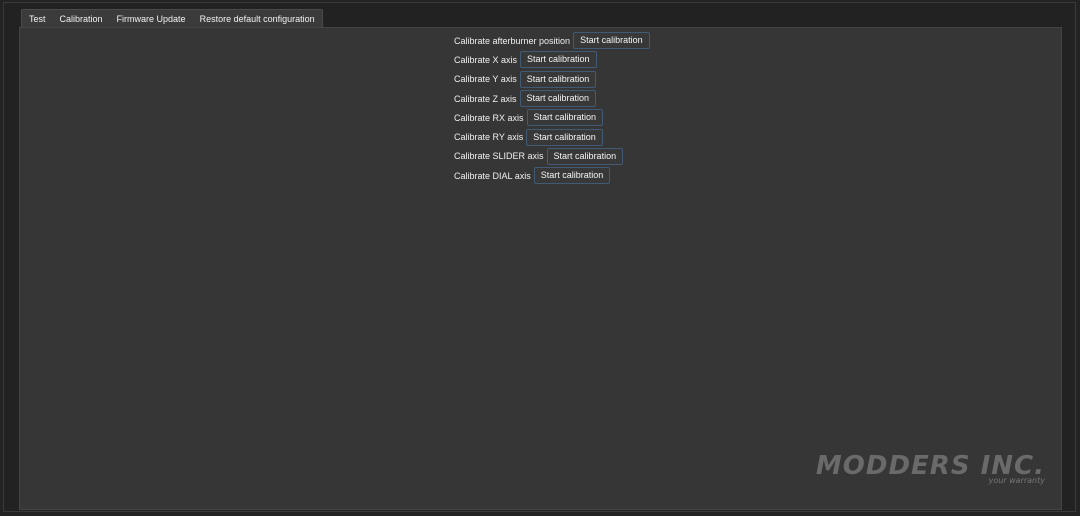  What do you see at coordinates (485, 79) in the screenshot?
I see `calibration-label: Calibrate Y axis` at bounding box center [485, 79].